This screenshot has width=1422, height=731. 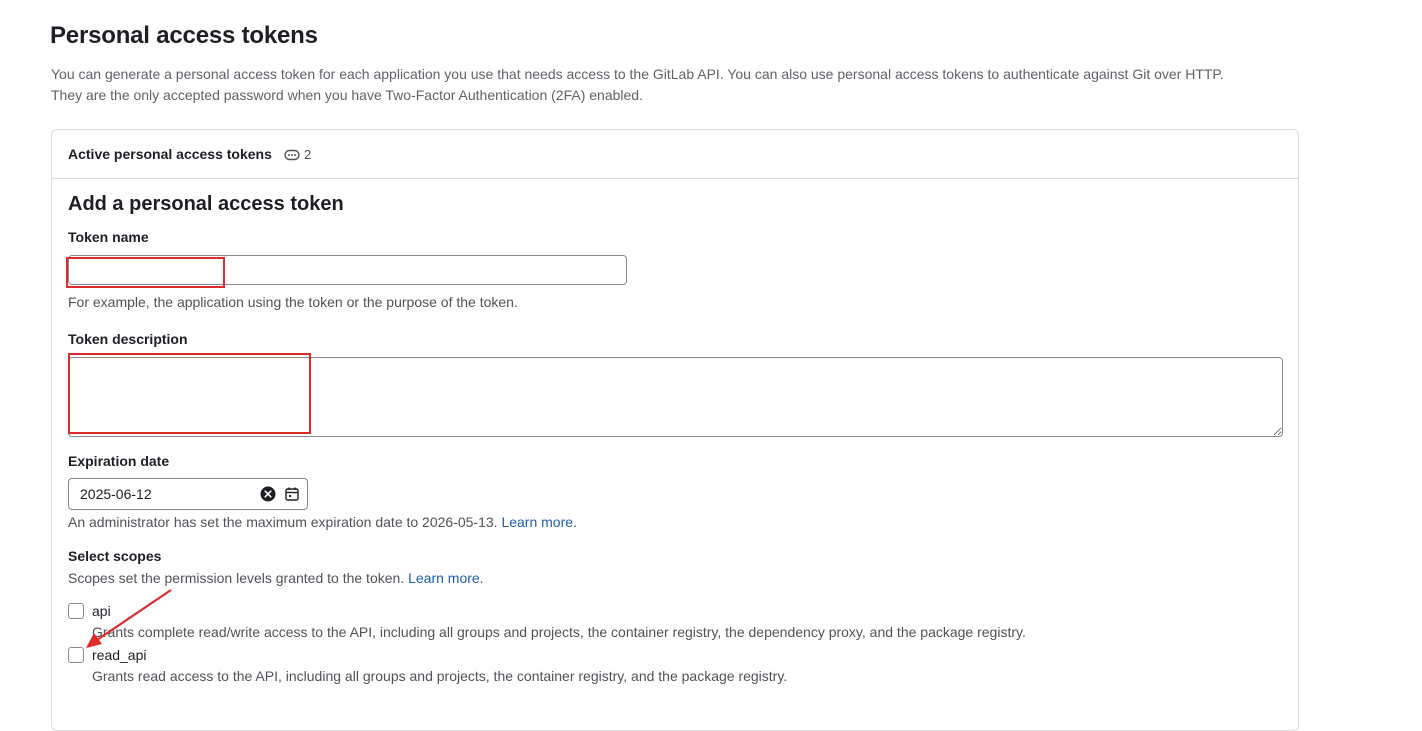 What do you see at coordinates (268, 494) in the screenshot?
I see `clear-icon` at bounding box center [268, 494].